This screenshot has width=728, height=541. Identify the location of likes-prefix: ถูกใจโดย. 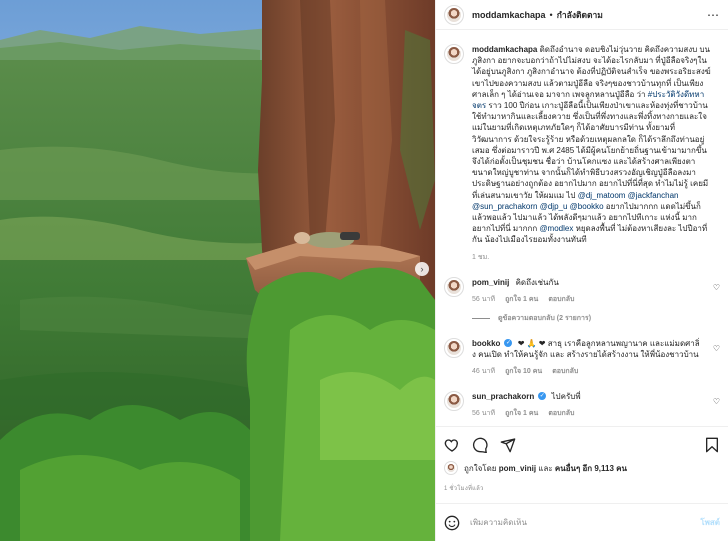
(480, 468).